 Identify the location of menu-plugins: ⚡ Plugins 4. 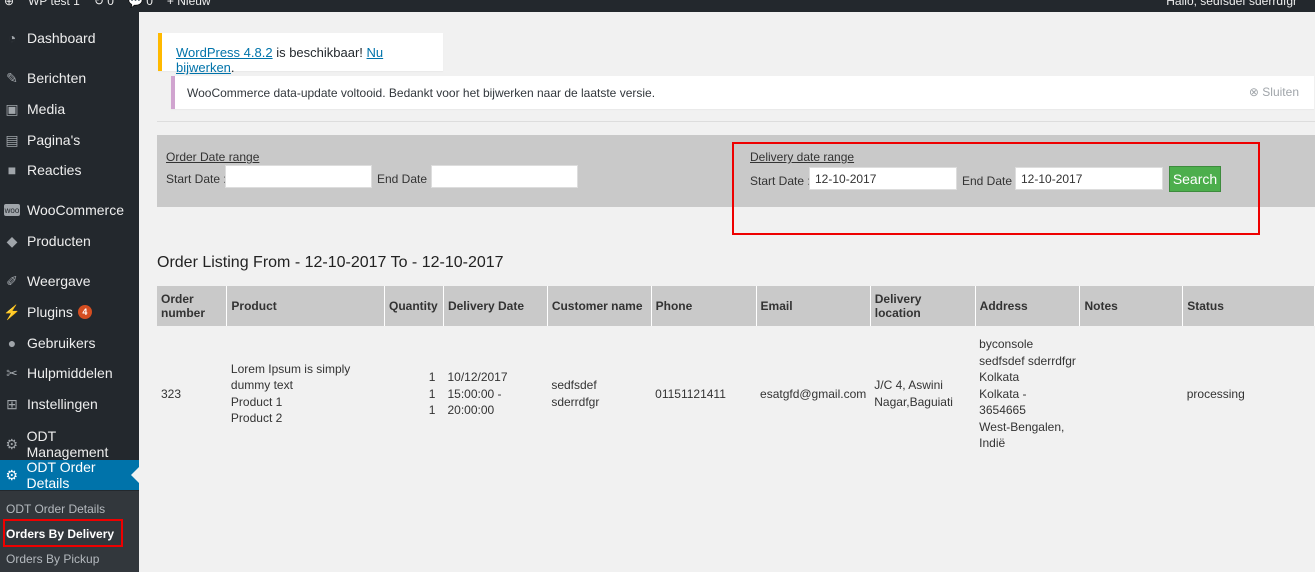
(69, 312).